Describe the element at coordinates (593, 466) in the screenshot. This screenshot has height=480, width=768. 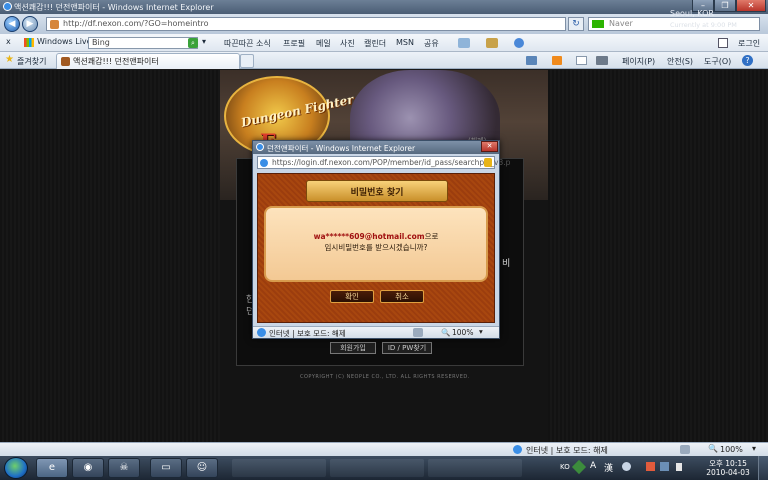
I see `hangul-mode-icon: A` at that location.